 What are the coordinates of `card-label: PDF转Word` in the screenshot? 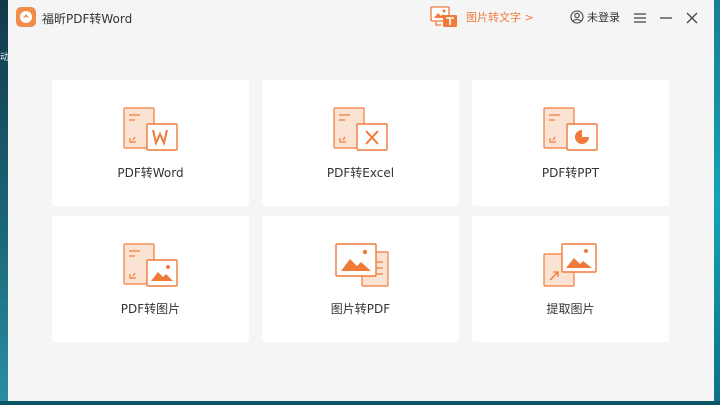 It's located at (150, 173).